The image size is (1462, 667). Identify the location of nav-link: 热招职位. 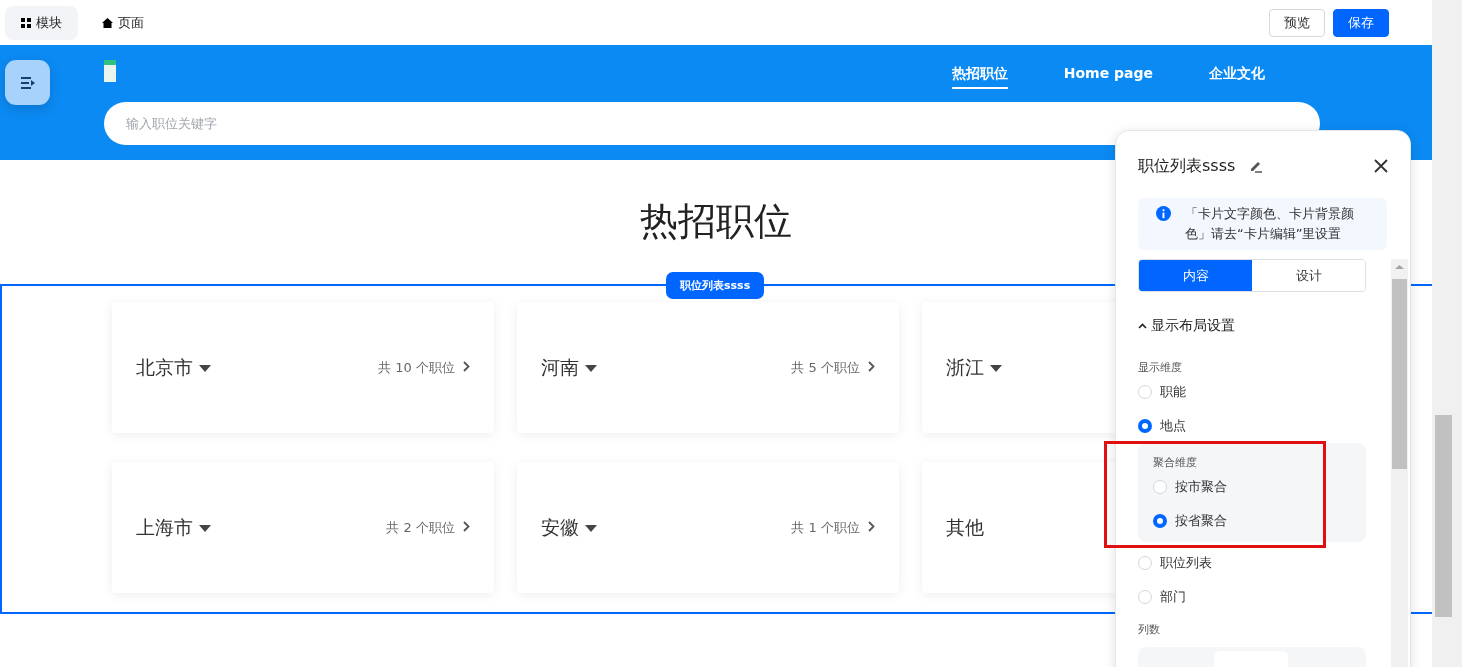
(979, 77).